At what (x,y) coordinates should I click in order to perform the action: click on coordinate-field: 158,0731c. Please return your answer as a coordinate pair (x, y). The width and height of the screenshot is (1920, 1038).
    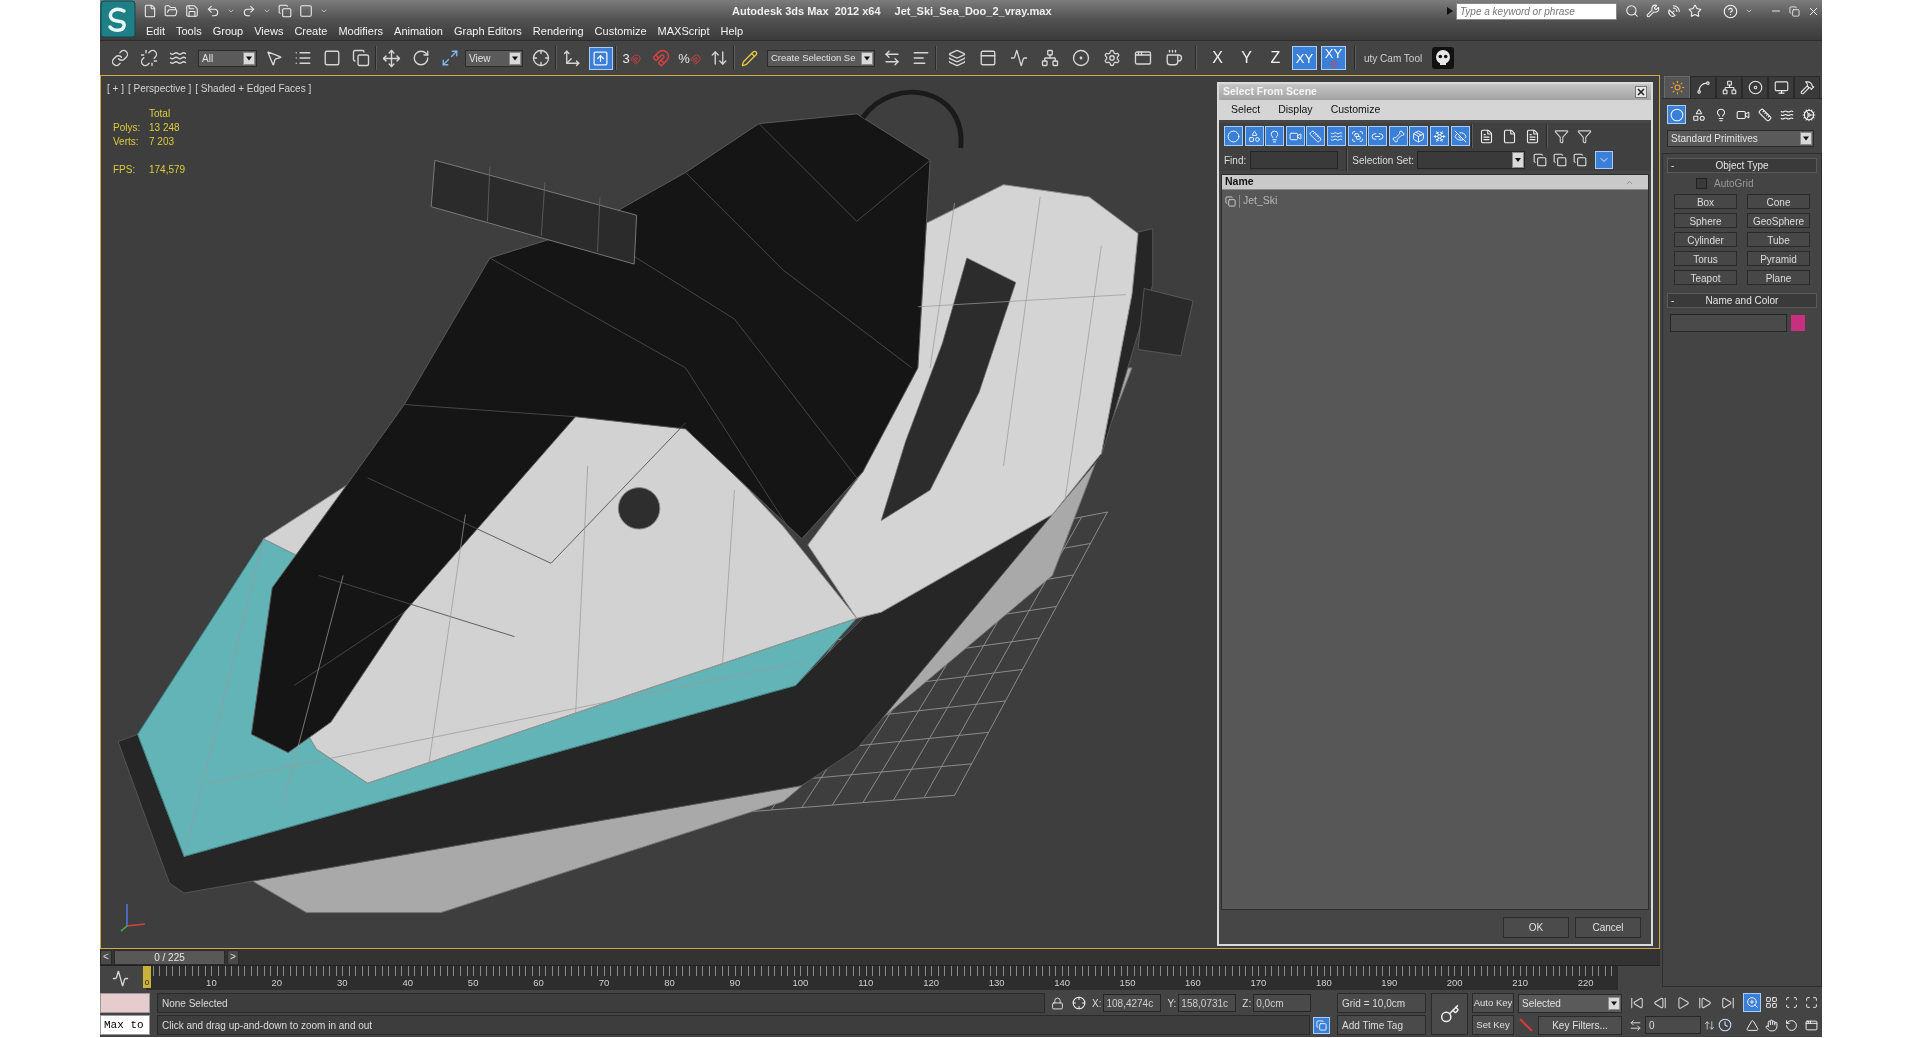
    Looking at the image, I should click on (1207, 1003).